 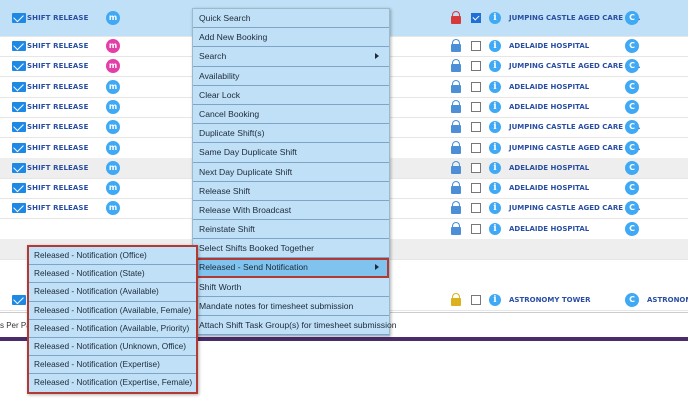 What do you see at coordinates (291, 57) in the screenshot?
I see `menu-item-search: Search` at bounding box center [291, 57].